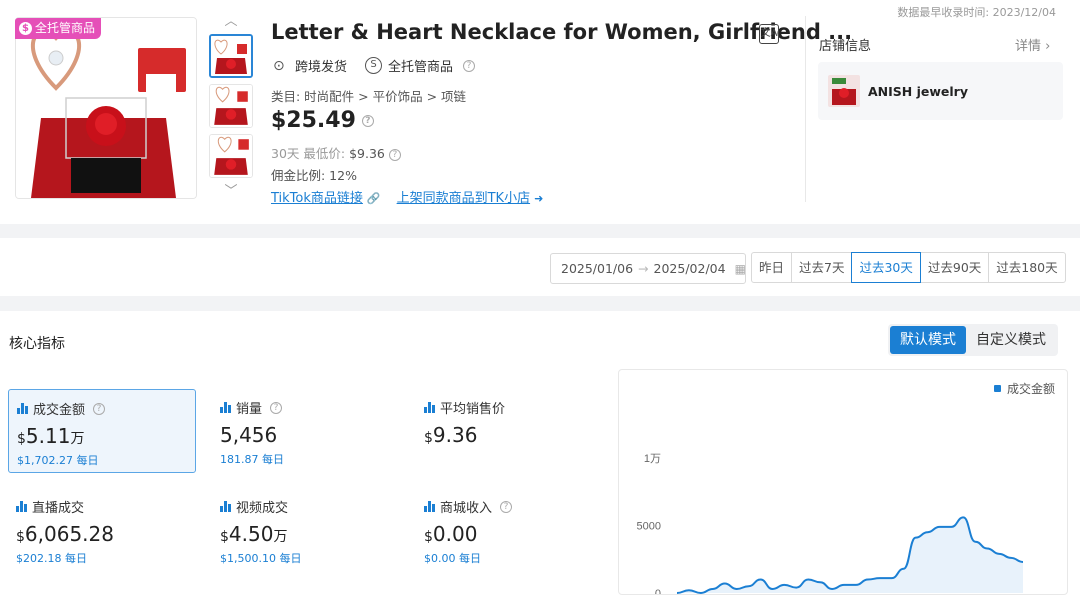 Image resolution: width=1080 pixels, height=603 pixels. I want to click on metric-value-row: $4.50万, so click(310, 534).